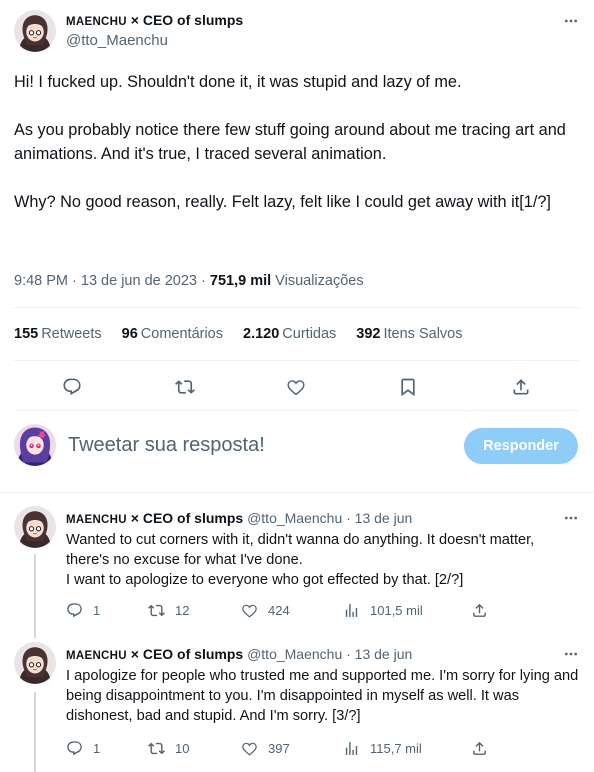  What do you see at coordinates (240, 281) in the screenshot?
I see `views-count: 751,9 mil` at bounding box center [240, 281].